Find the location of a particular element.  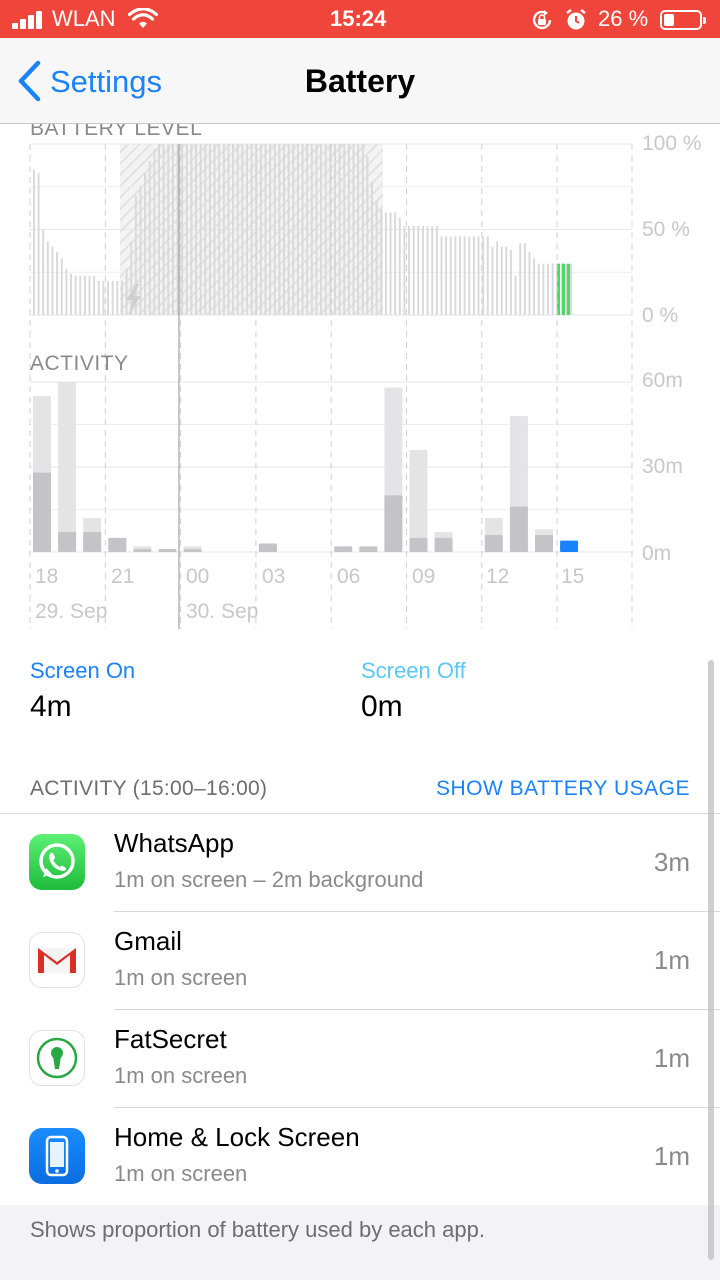

app-row-gmail: Gmail 1m on screen 1m is located at coordinates (360, 960).